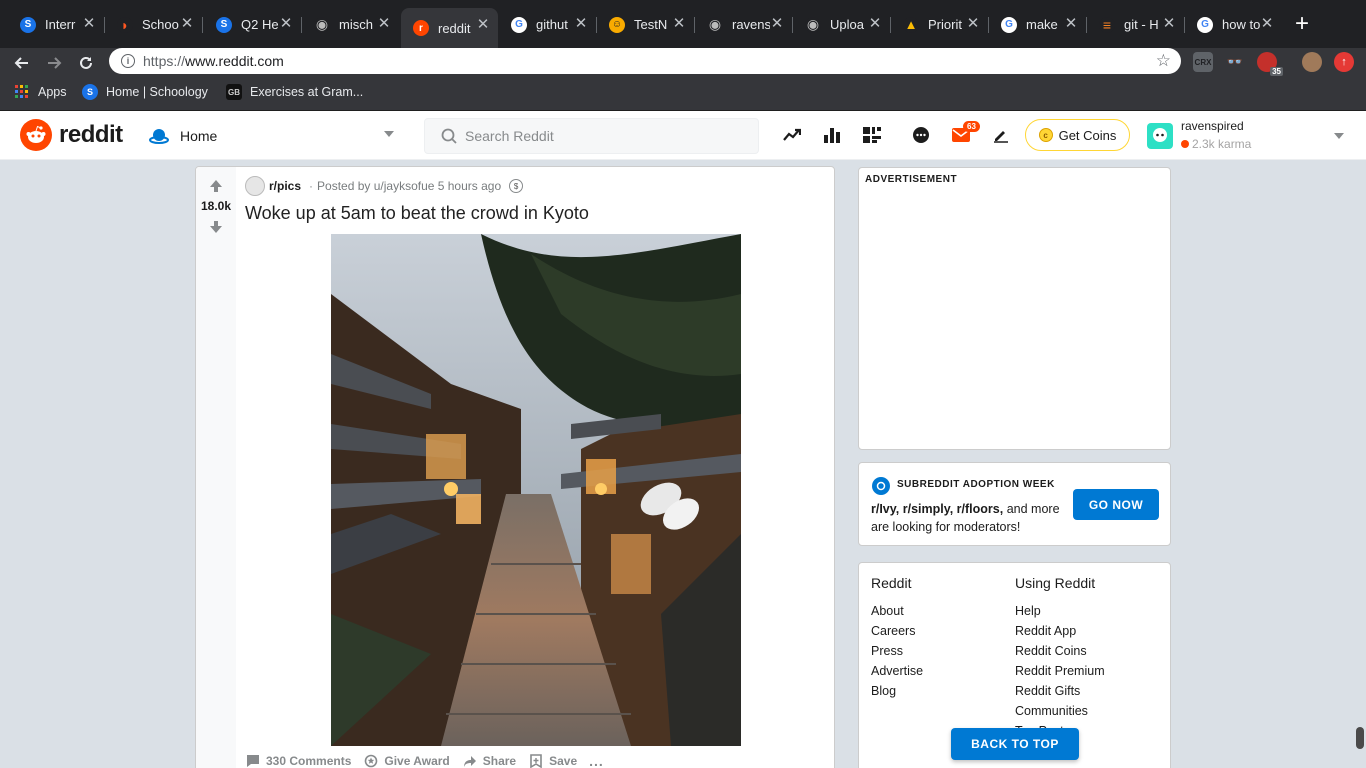 The image size is (1366, 768). Describe the element at coordinates (1060, 631) in the screenshot. I see `footer-link-reddit-app: Reddit App` at that location.